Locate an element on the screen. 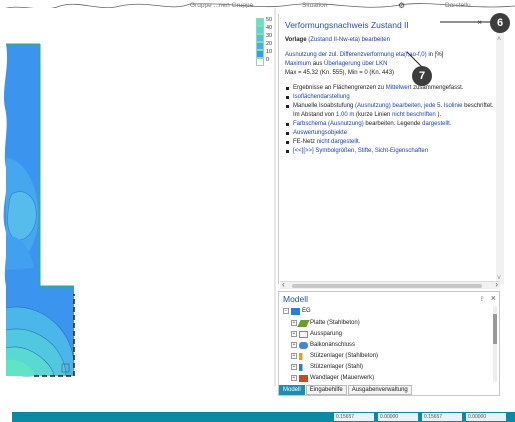 Image resolution: width=515 pixels, height=422 pixels. tree-item-stuetzenlager-stahl: + Stützenlager (Stahl) is located at coordinates (327, 367).